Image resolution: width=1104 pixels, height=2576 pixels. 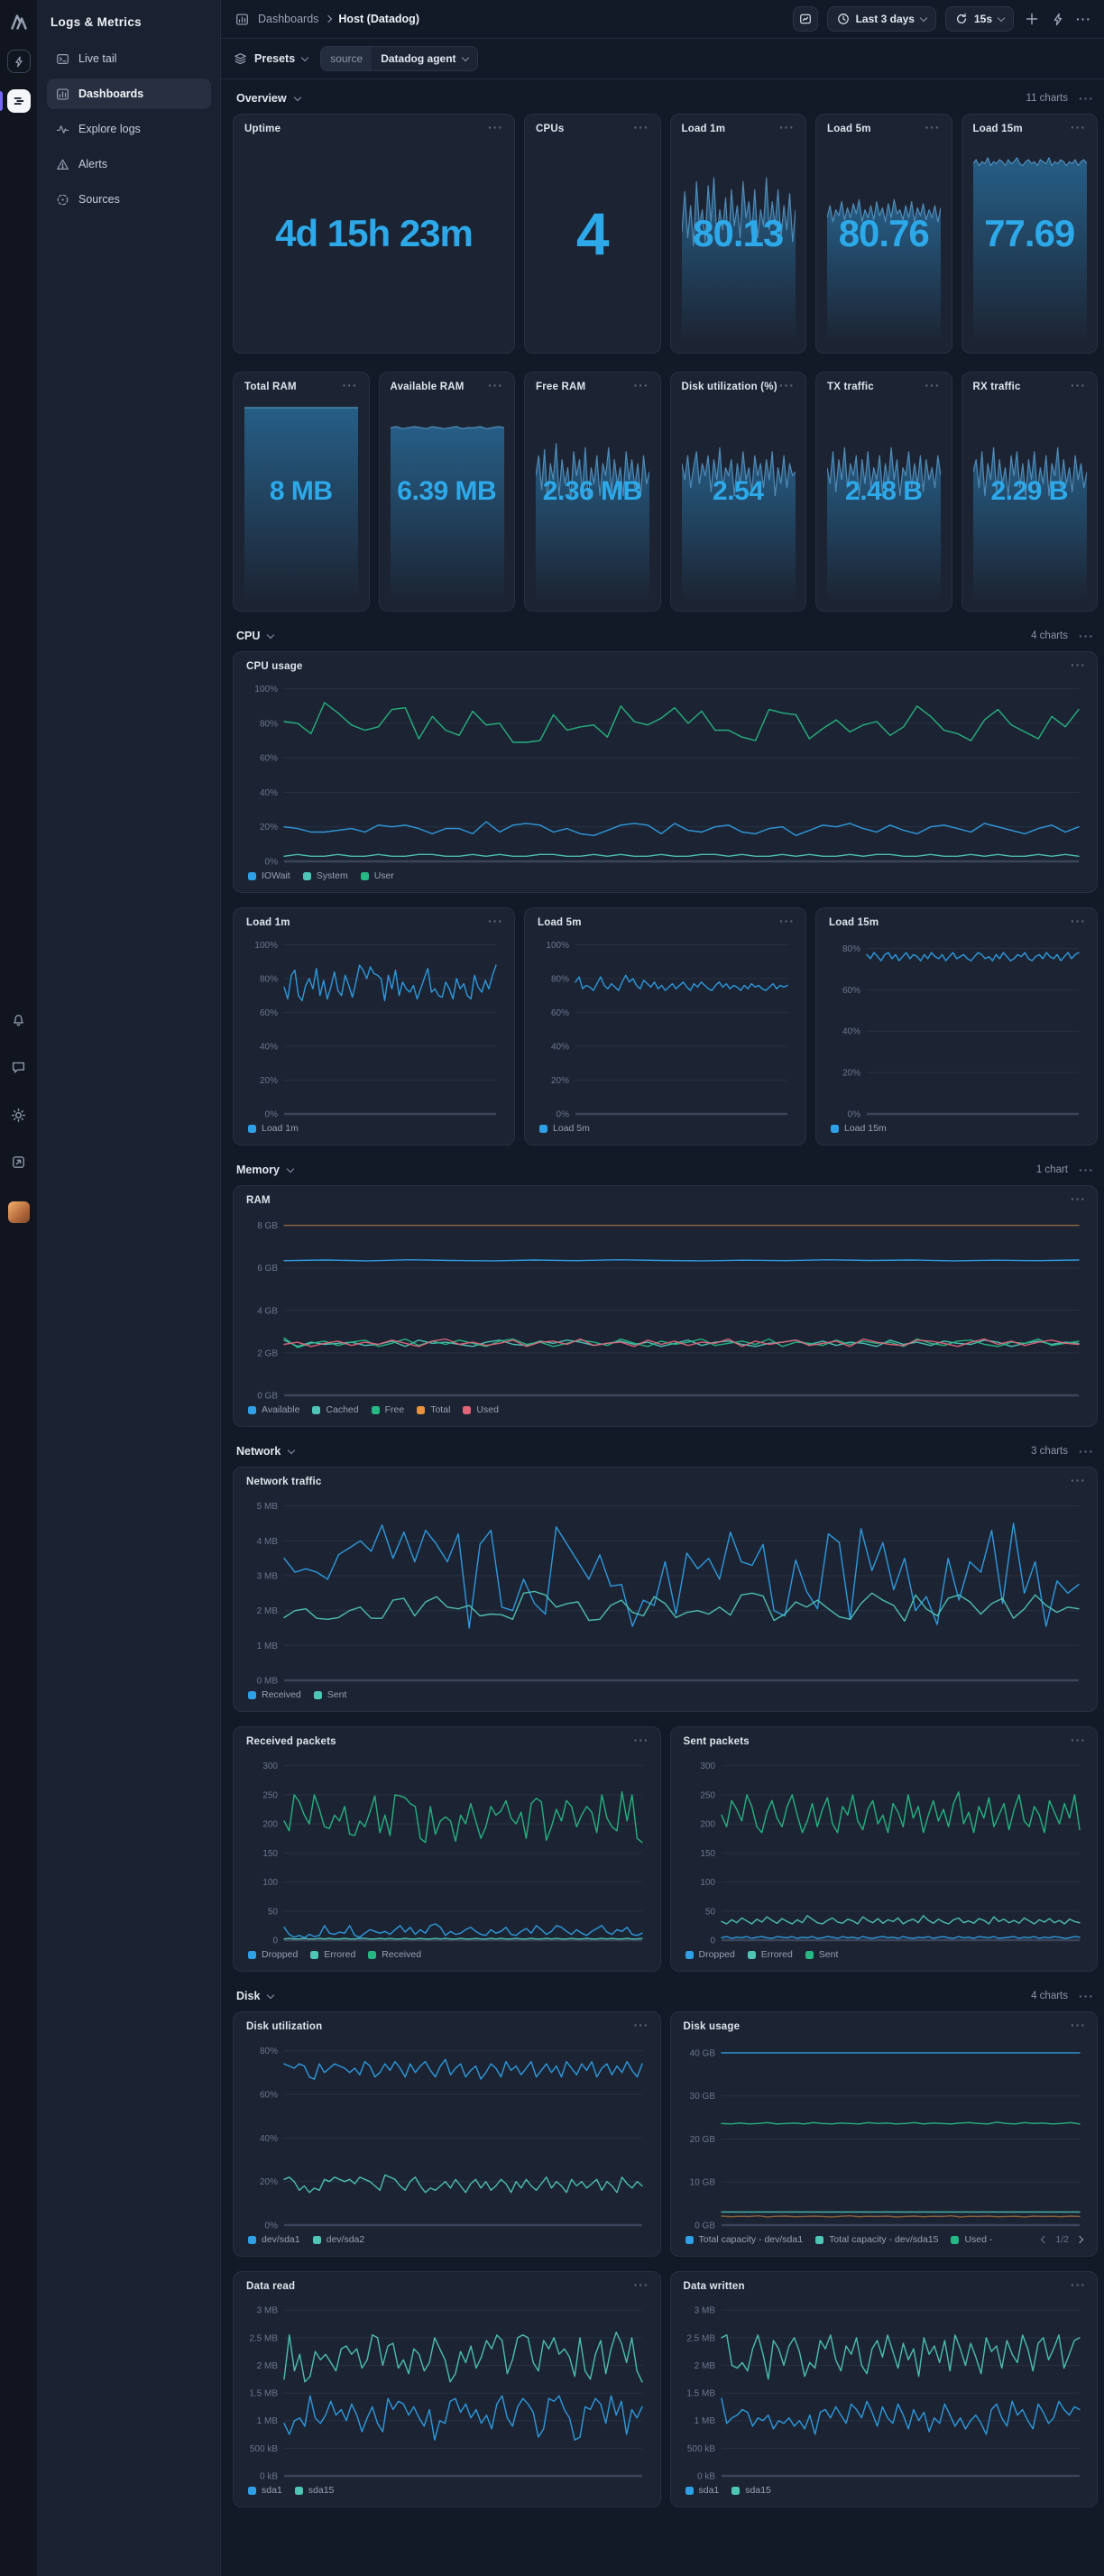 I want to click on logs-product-icon, so click(x=19, y=101).